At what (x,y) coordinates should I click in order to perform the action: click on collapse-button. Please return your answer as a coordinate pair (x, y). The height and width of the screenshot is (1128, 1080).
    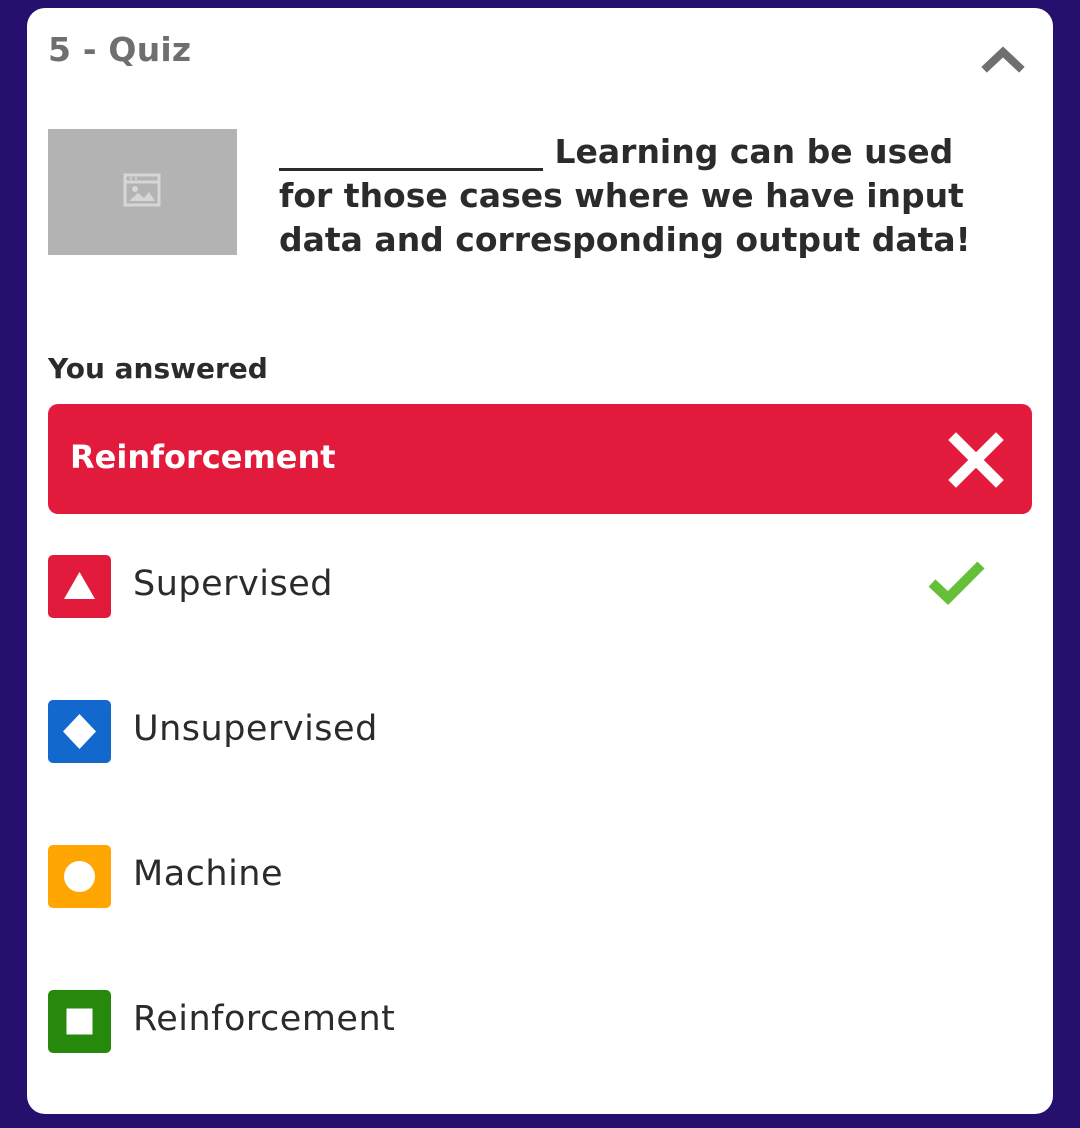
    Looking at the image, I should click on (1003, 56).